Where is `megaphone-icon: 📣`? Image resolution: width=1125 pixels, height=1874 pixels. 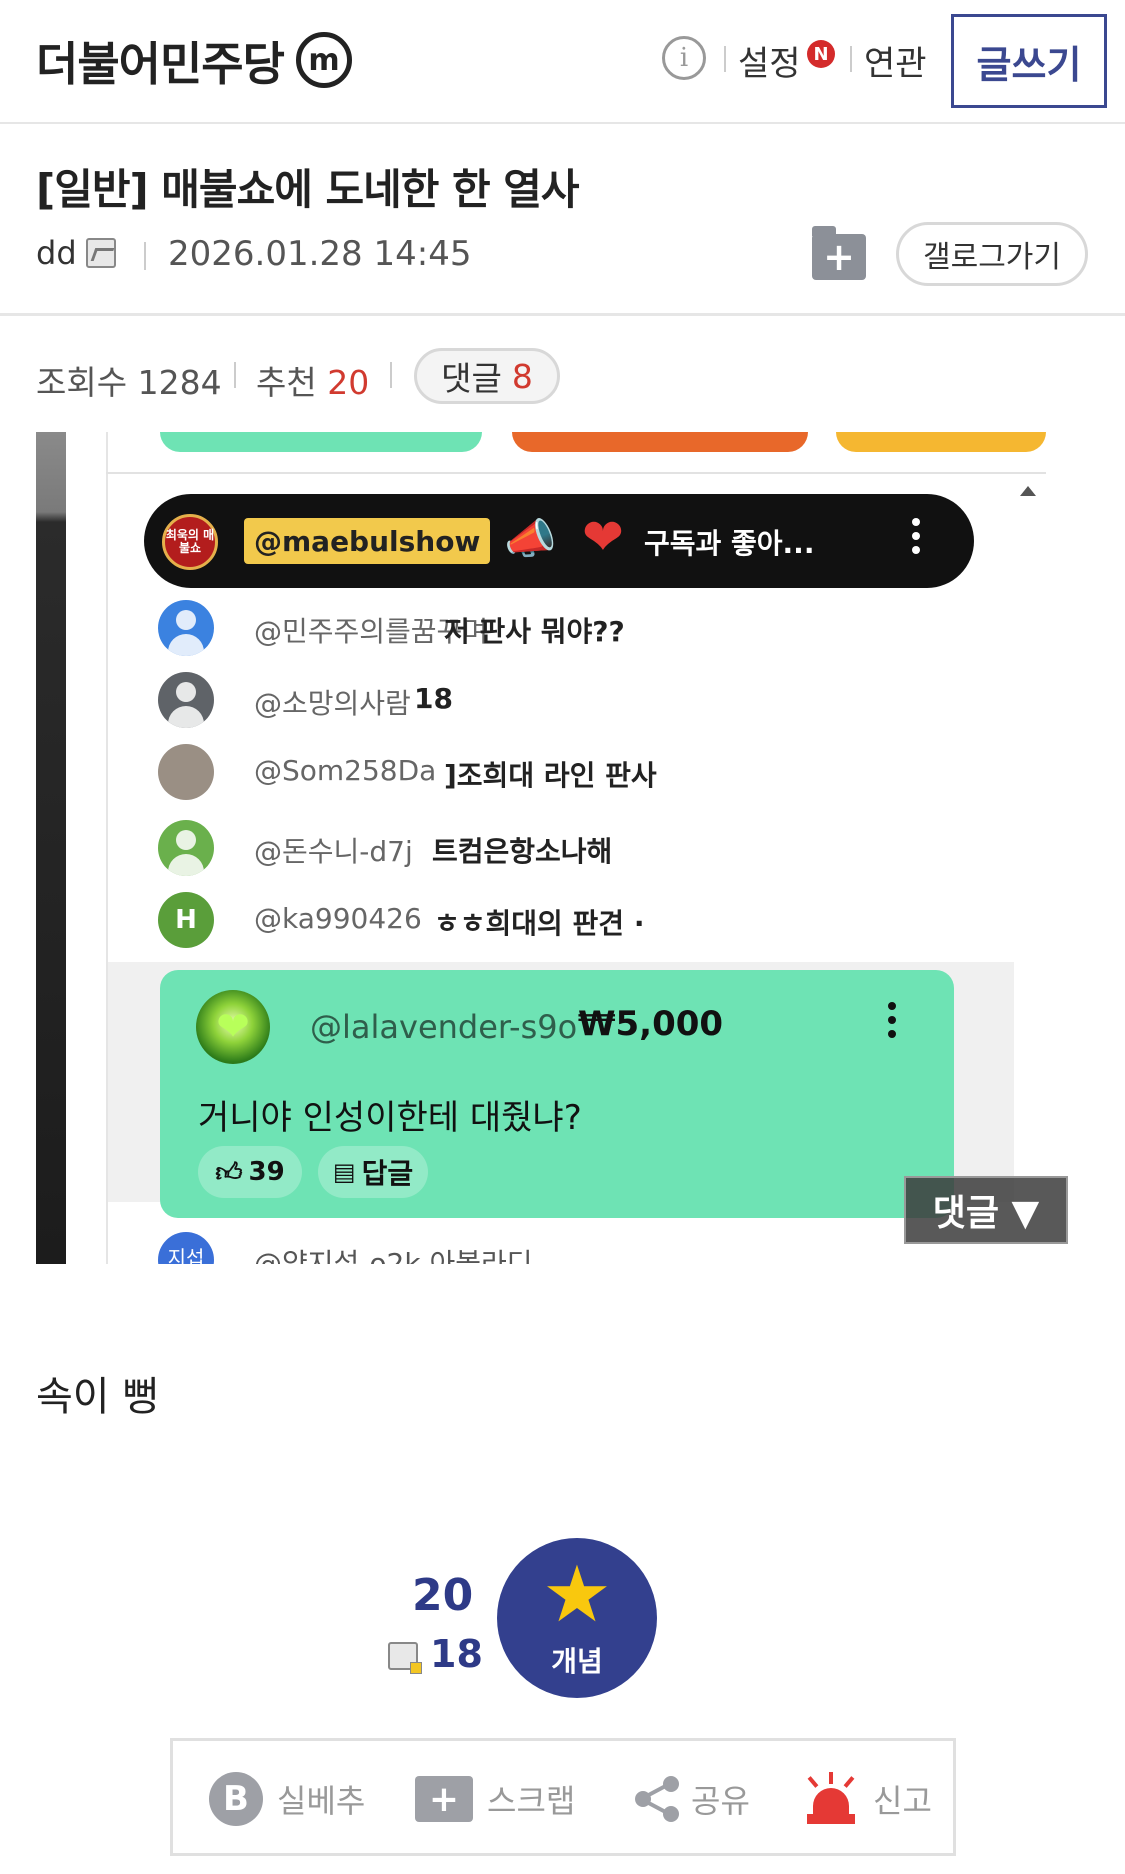
megaphone-icon: 📣 is located at coordinates (530, 538).